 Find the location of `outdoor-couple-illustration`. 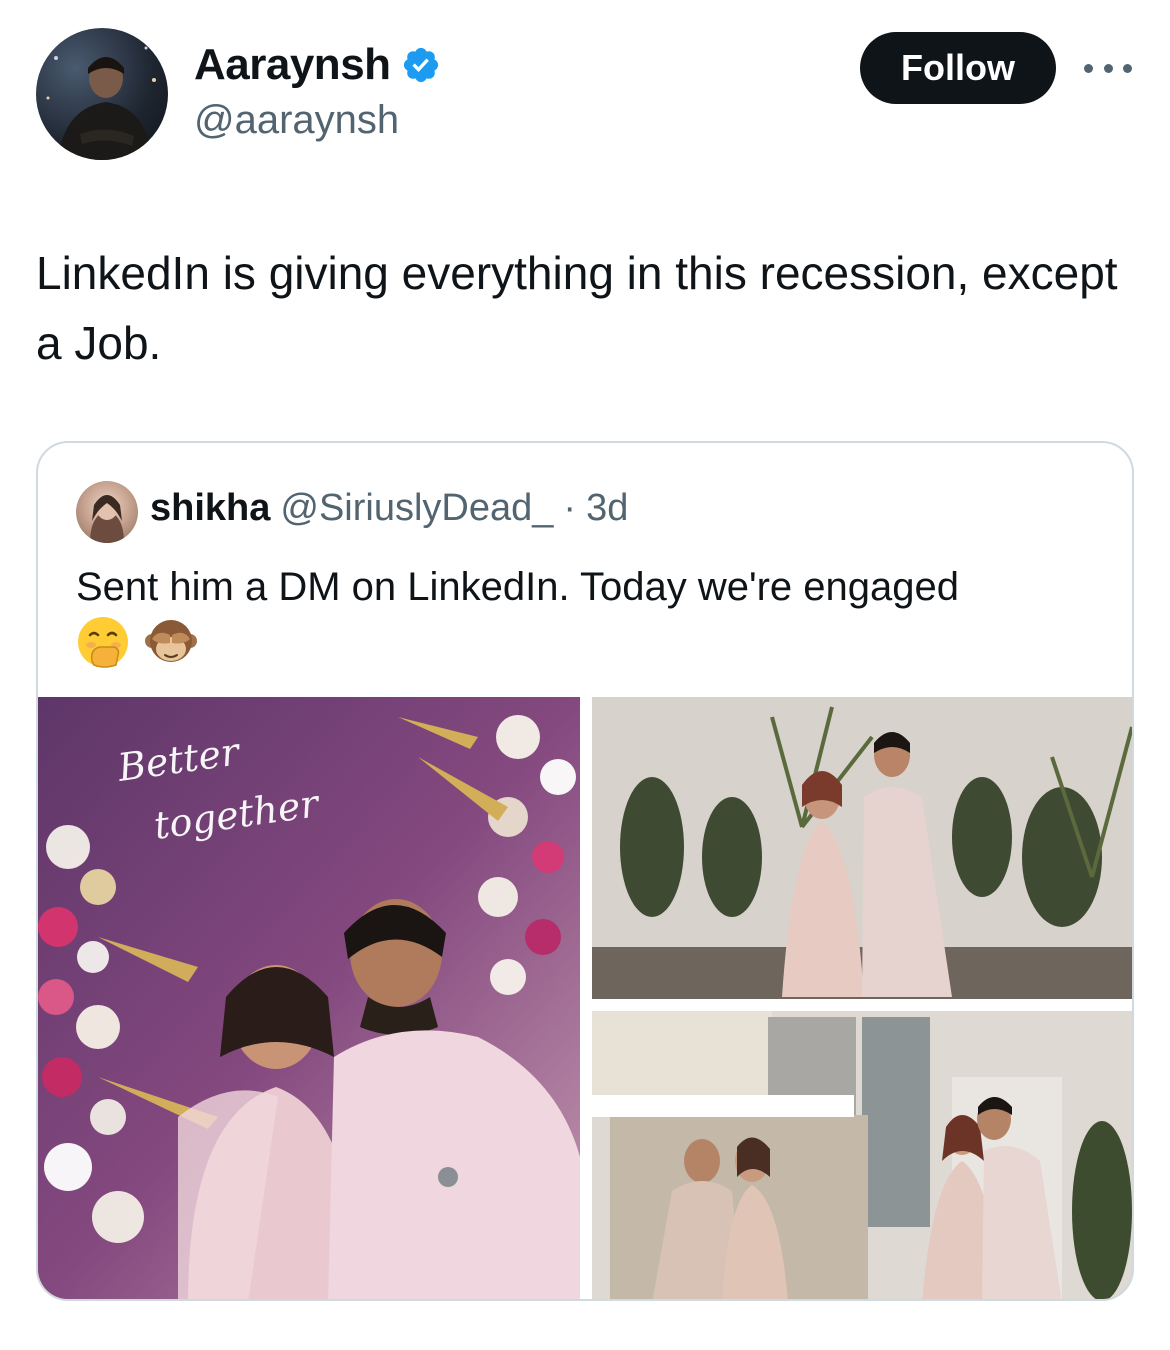

outdoor-couple-illustration is located at coordinates (862, 848).